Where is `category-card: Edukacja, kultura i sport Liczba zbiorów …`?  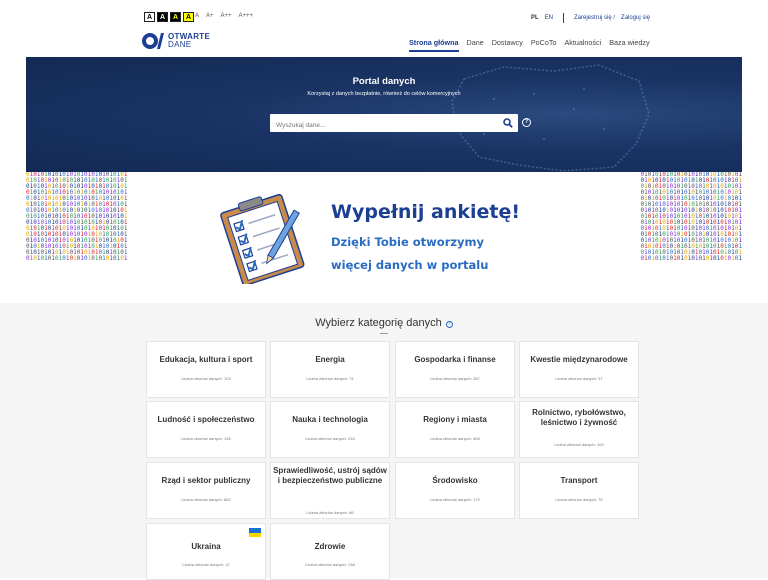 category-card: Edukacja, kultura i sport Liczba zbiorów … is located at coordinates (206, 369).